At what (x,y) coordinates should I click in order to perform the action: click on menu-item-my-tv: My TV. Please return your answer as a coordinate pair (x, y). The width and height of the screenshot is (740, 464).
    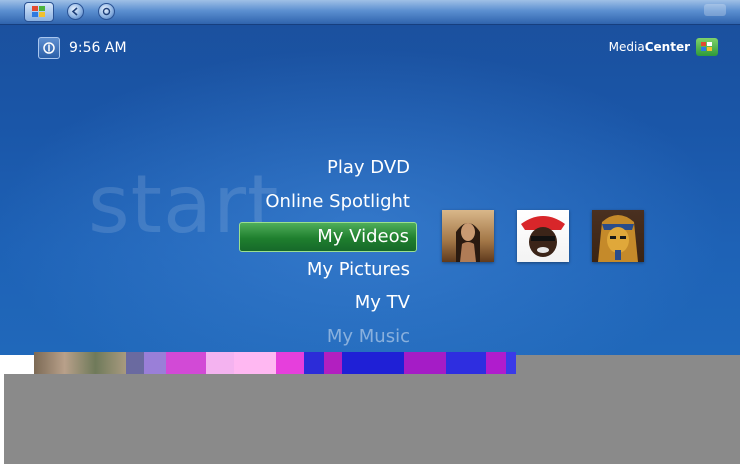
    Looking at the image, I should click on (382, 303).